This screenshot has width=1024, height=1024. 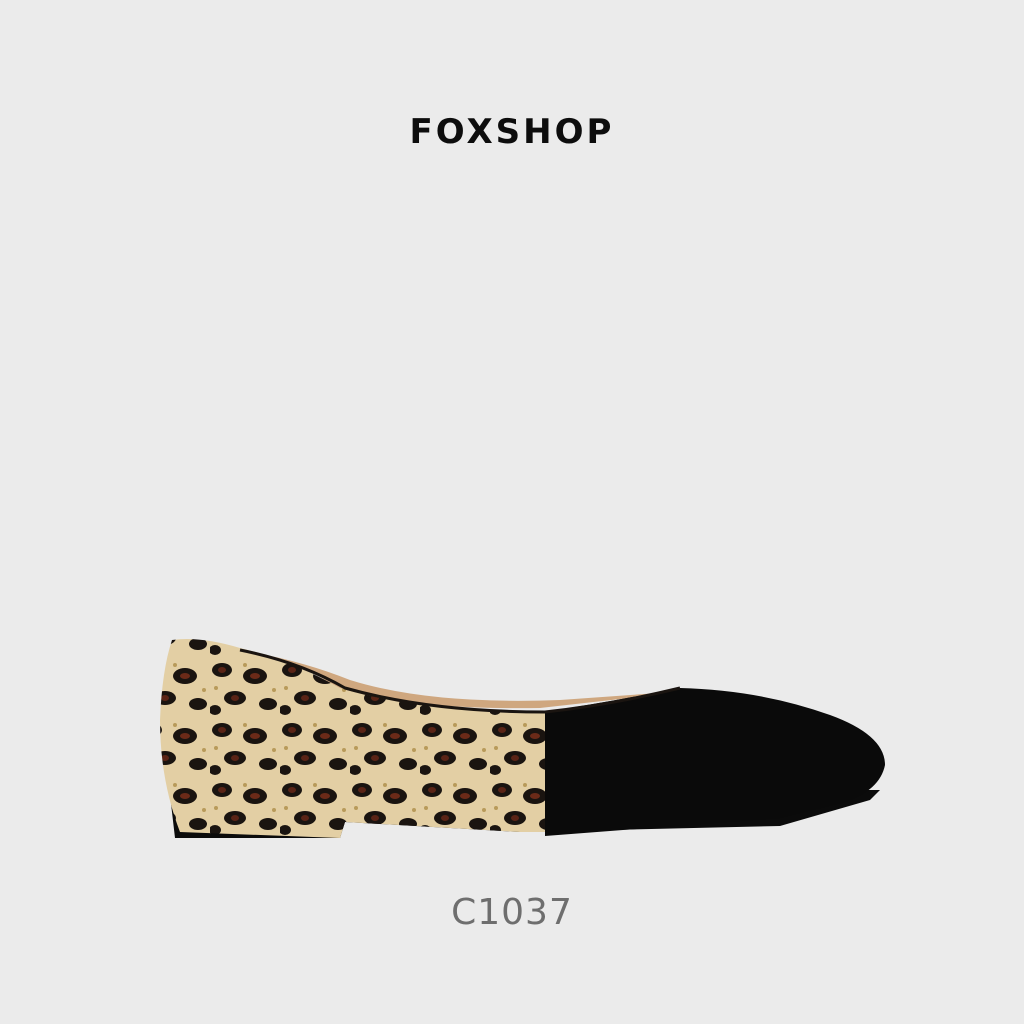 I want to click on leopard-heel-panel, so click(x=355, y=738).